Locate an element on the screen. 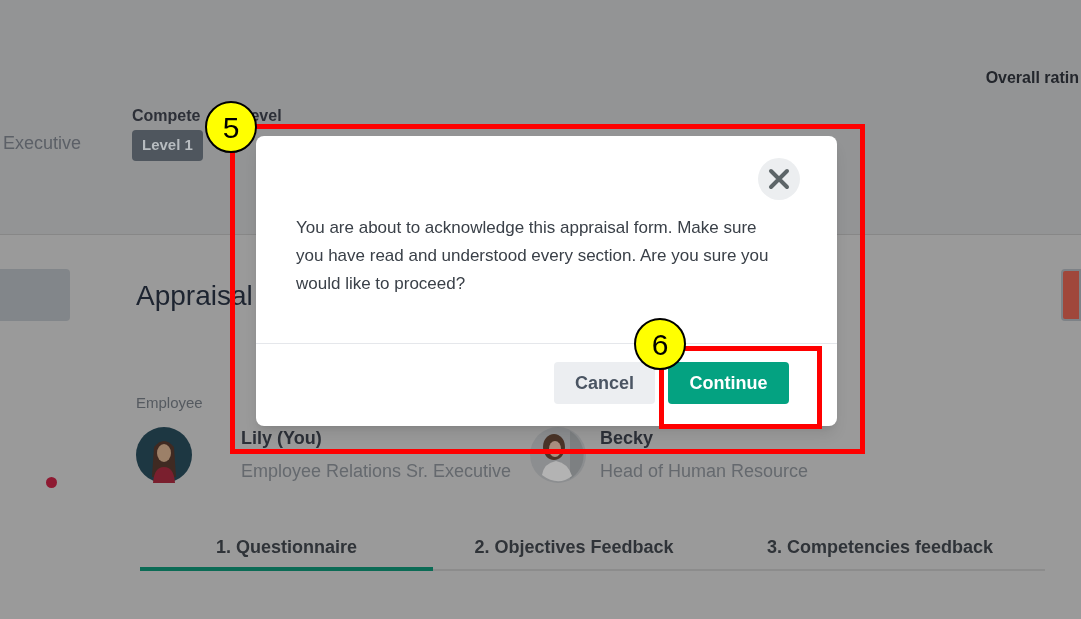 The width and height of the screenshot is (1081, 619). overall-rating-label: Overall ratin is located at coordinates (1032, 78).